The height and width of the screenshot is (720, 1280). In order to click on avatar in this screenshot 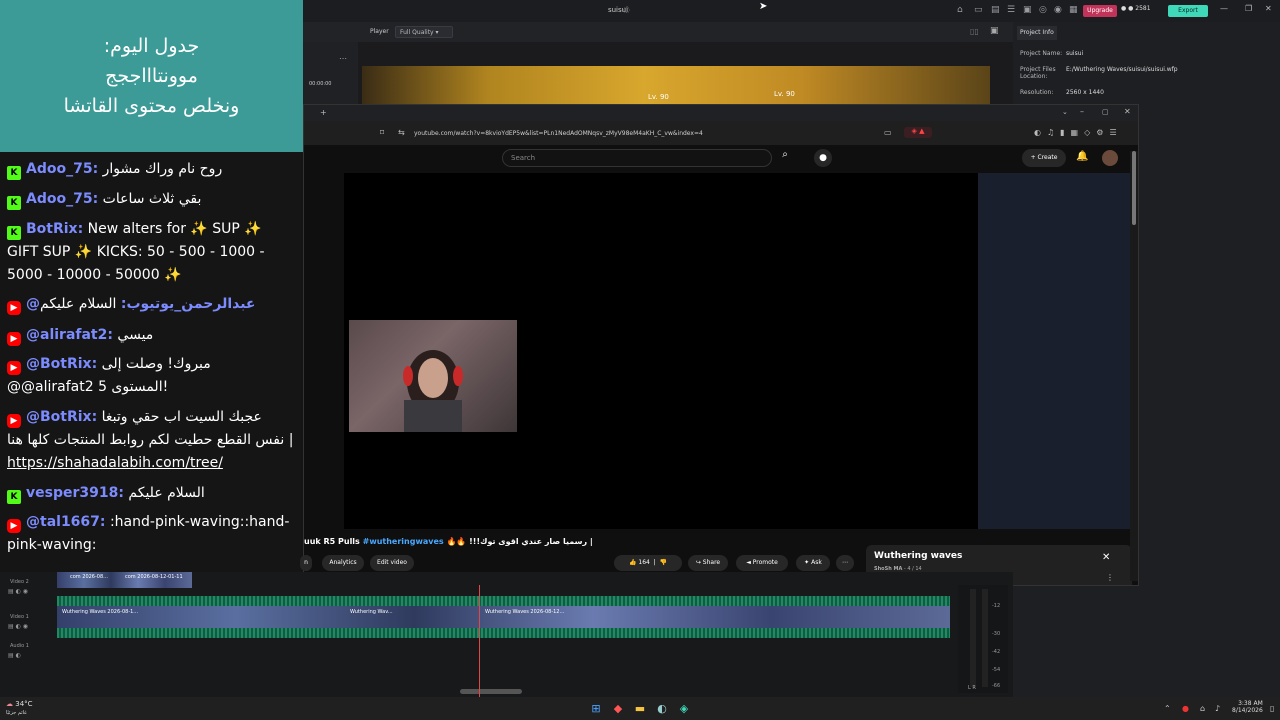, I will do `click(1110, 158)`.